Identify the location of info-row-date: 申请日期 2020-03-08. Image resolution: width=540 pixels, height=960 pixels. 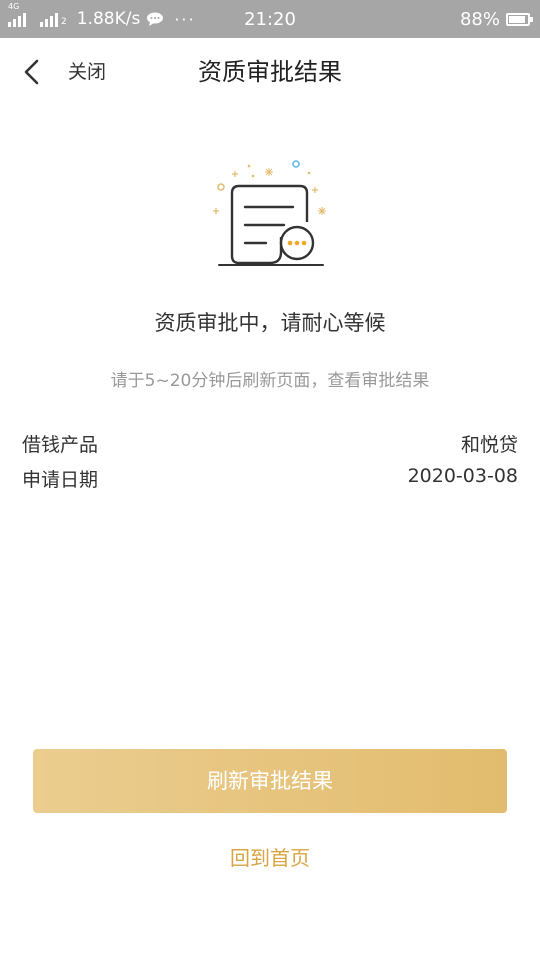
(270, 480).